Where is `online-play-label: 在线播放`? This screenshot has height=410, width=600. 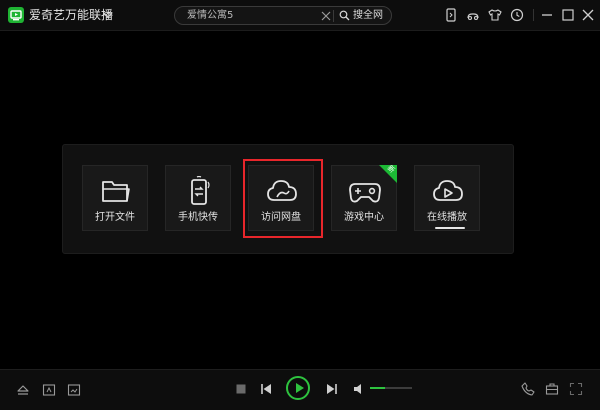 online-play-label: 在线播放 is located at coordinates (447, 217).